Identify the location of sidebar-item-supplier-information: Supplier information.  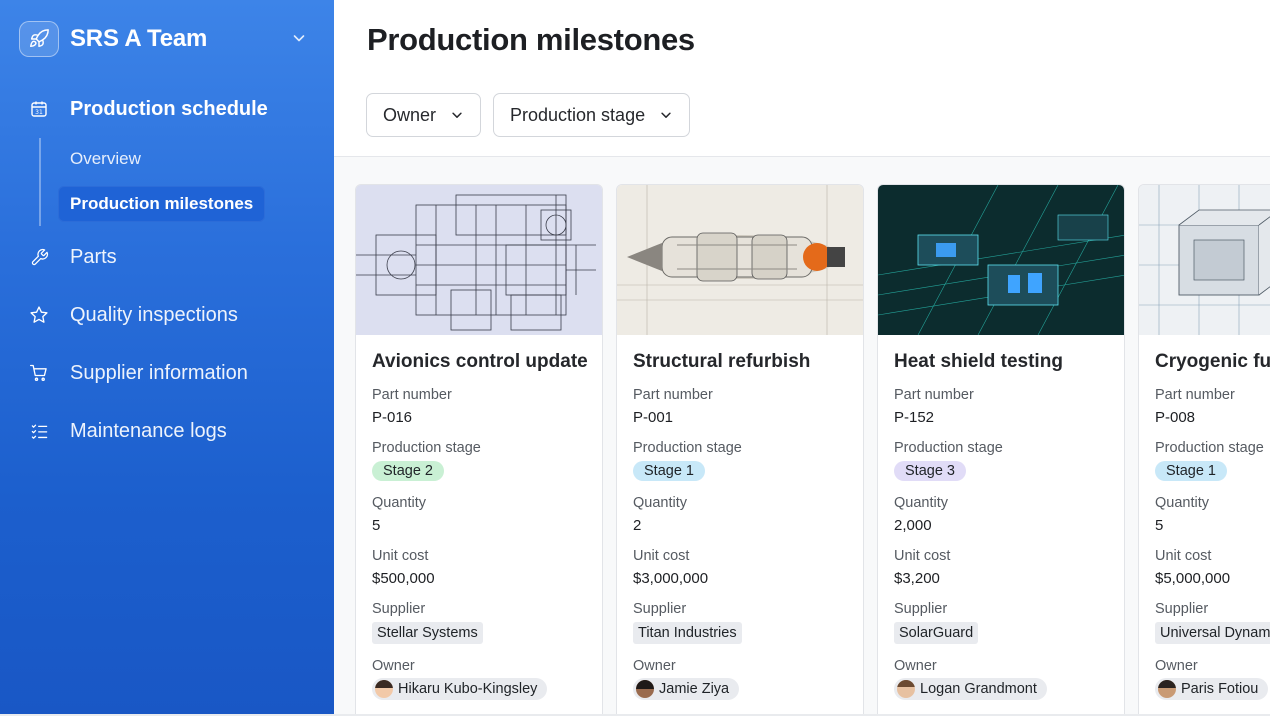
(138, 373).